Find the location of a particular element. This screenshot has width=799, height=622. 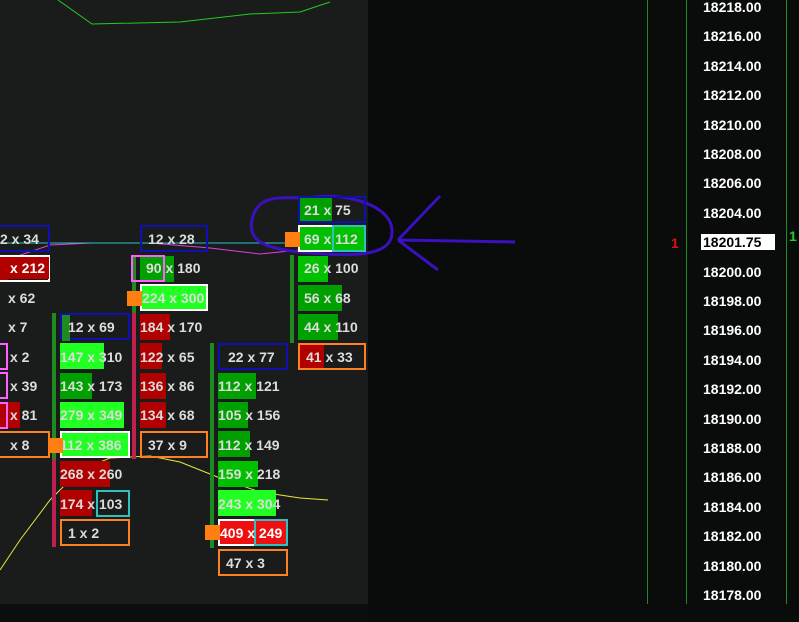

footprint-cell: 90 x 180 is located at coordinates (173, 268).